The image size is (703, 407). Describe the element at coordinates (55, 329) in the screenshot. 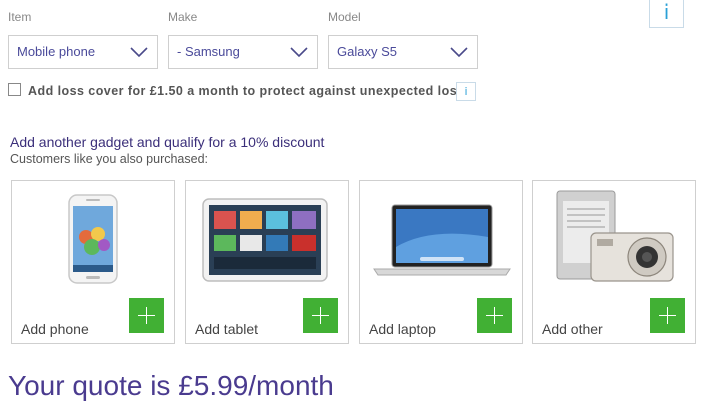

I see `gadget-label: Add phone` at that location.